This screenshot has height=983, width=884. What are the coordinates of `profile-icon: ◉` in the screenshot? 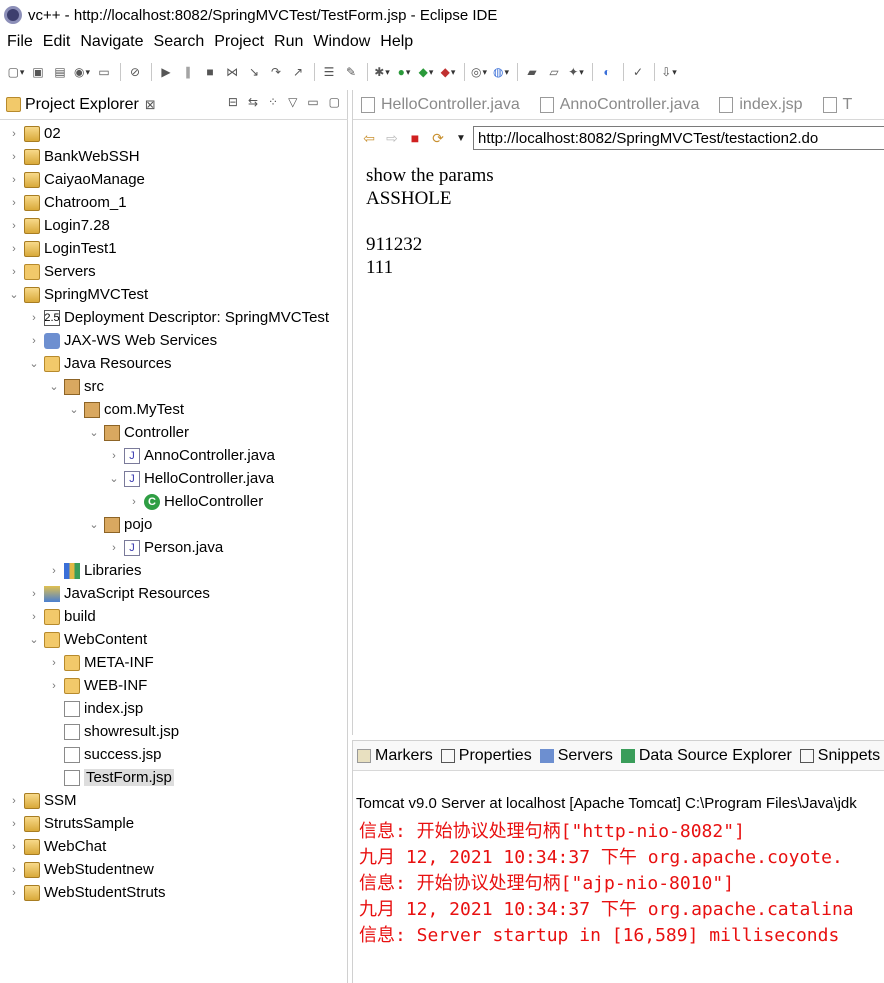 It's located at (82, 72).